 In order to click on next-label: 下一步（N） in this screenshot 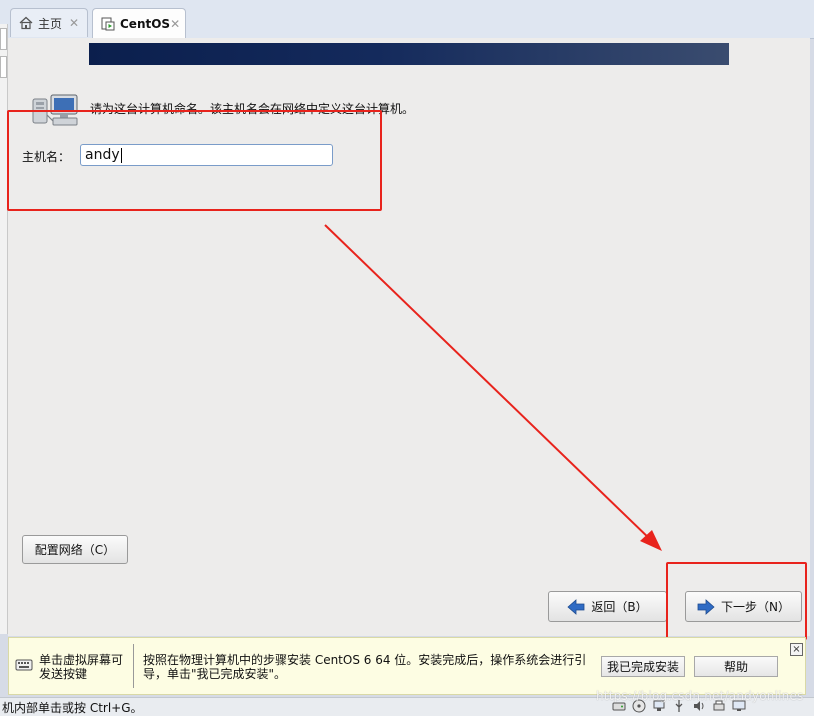, I will do `click(755, 607)`.